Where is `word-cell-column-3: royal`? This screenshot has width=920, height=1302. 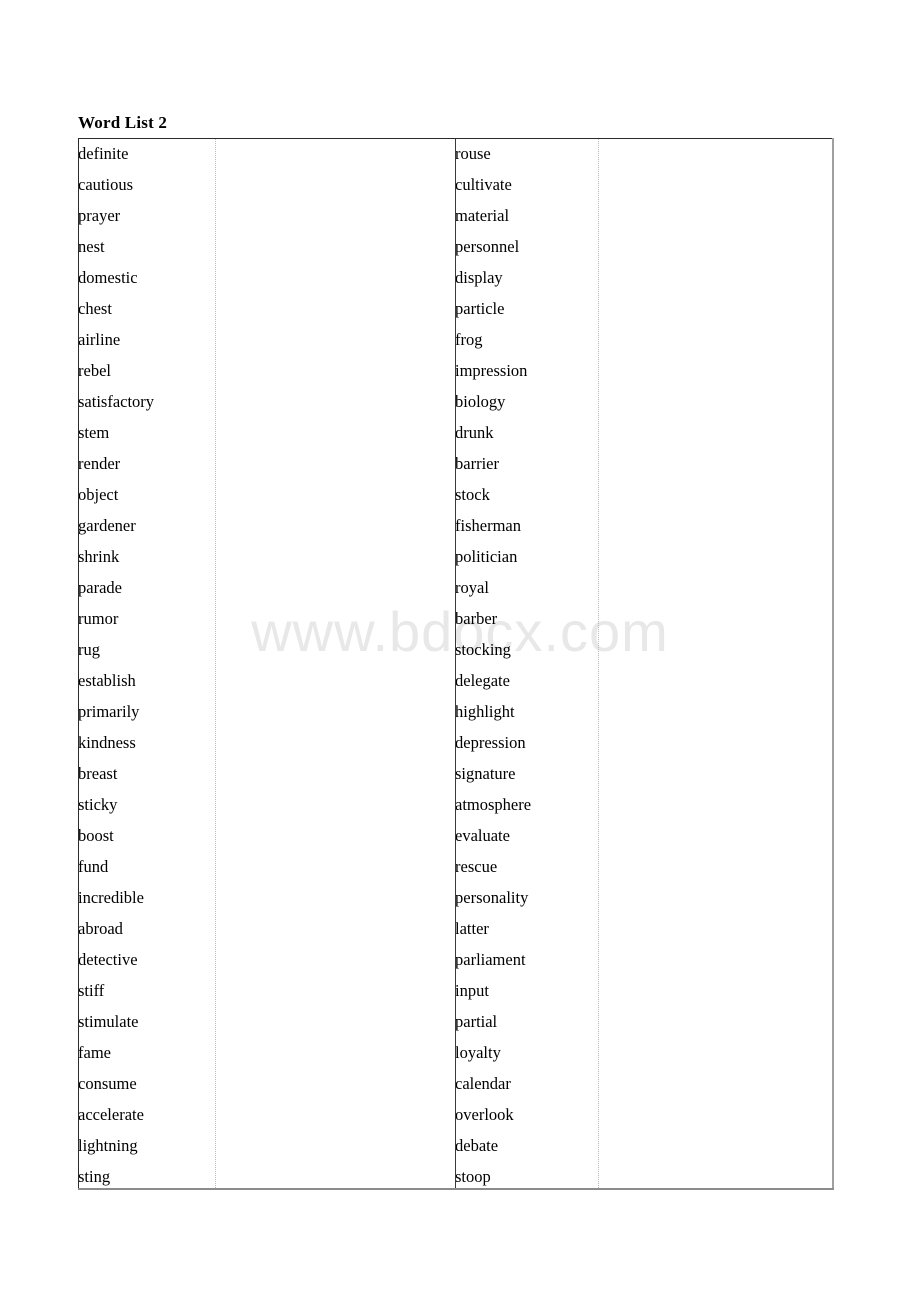
word-cell-column-3: royal is located at coordinates (472, 587).